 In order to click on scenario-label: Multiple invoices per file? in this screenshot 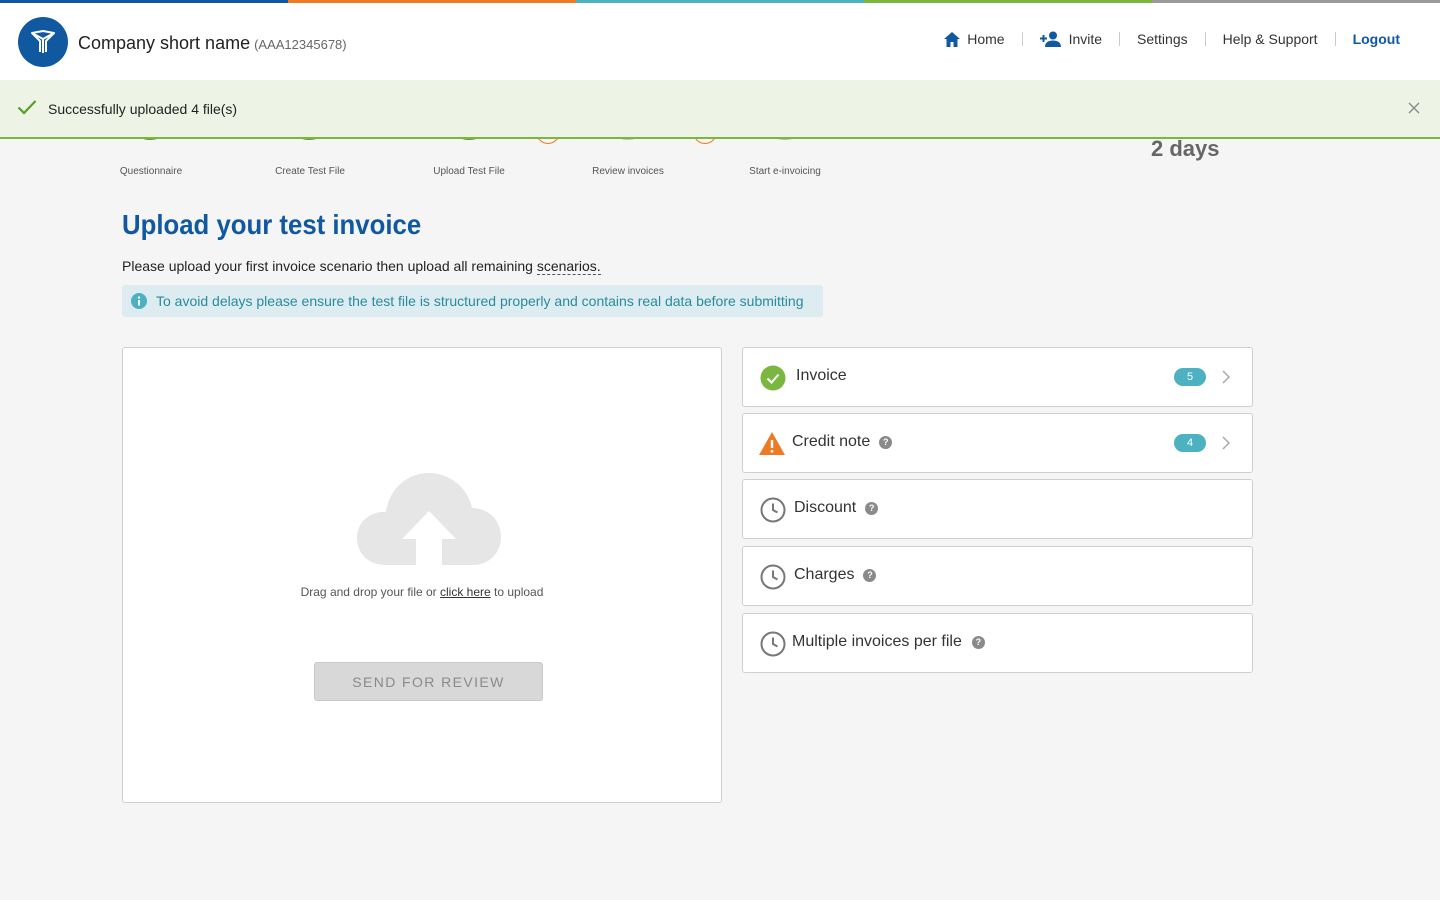, I will do `click(888, 642)`.